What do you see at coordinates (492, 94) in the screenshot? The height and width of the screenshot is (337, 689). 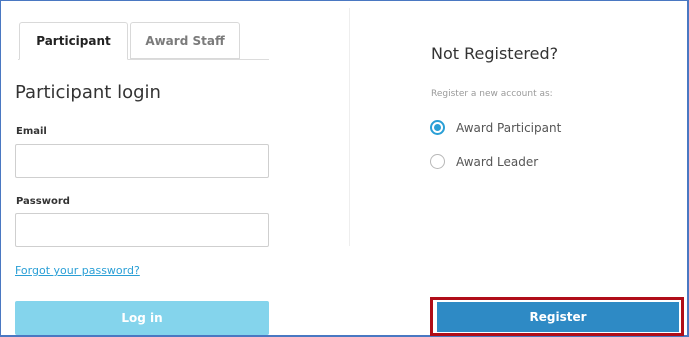 I see `register-subtitle: Register a new account as:` at bounding box center [492, 94].